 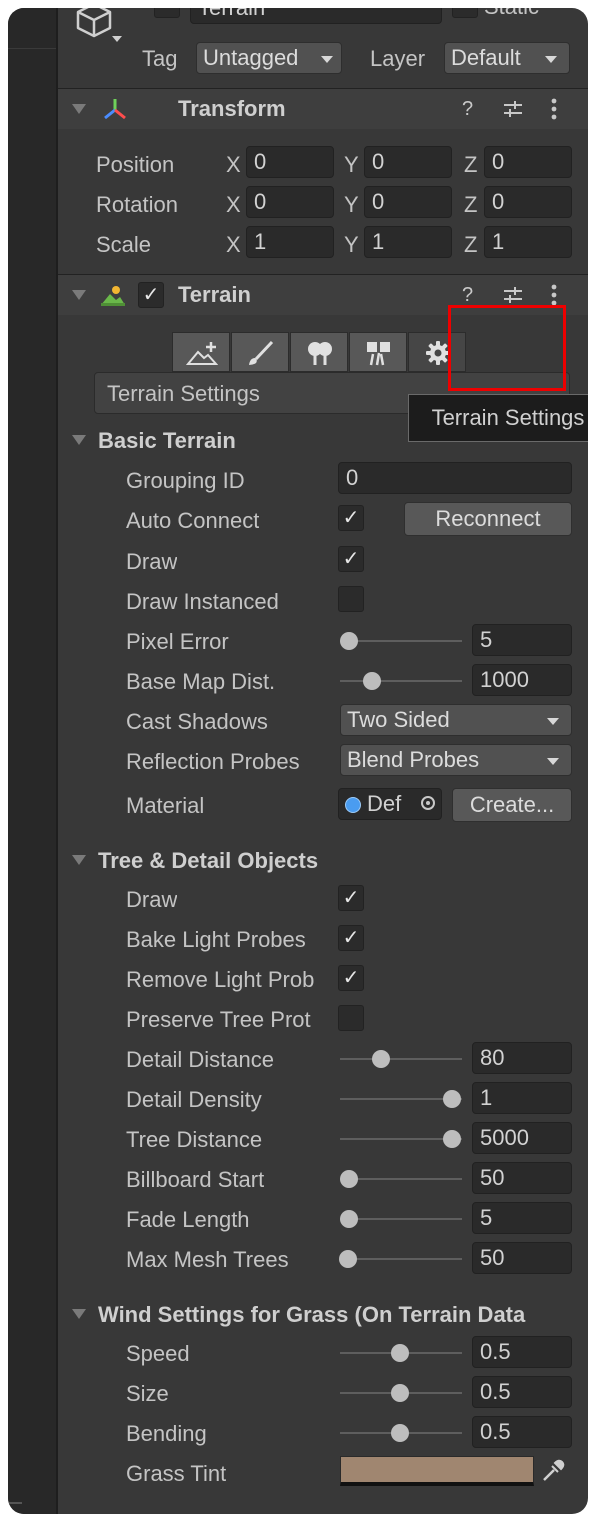 I want to click on position-z-label: Z, so click(x=470, y=165).